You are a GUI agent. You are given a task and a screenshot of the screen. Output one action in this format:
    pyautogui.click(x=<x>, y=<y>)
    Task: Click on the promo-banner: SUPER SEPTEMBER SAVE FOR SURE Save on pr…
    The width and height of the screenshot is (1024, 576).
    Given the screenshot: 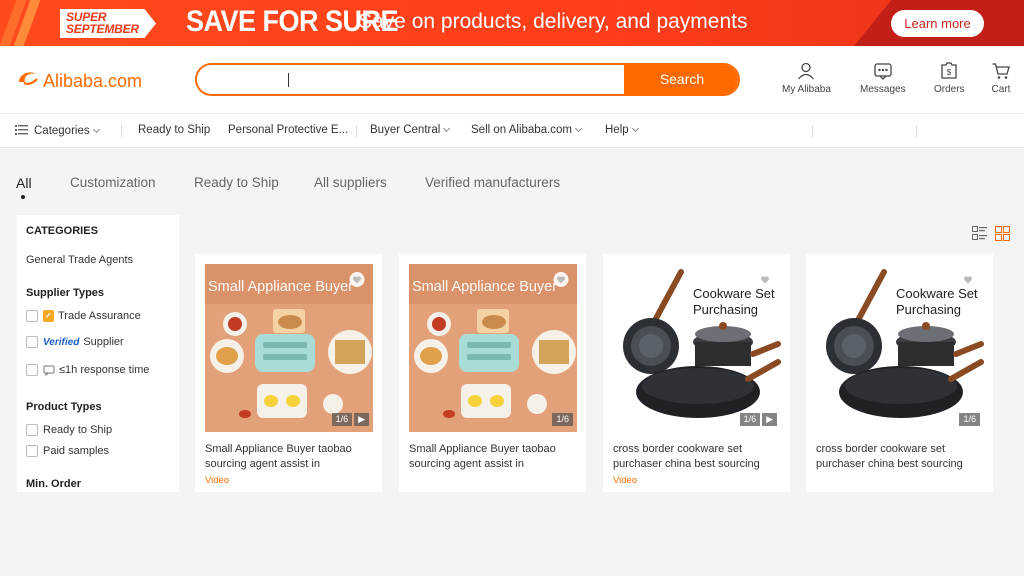 What is the action you would take?
    pyautogui.click(x=512, y=23)
    